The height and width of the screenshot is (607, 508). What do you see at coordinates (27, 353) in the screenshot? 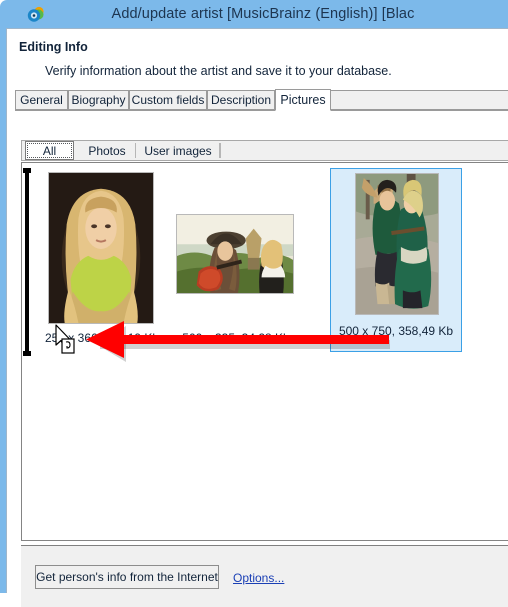
I see `insertion-marker-cap-bottom` at bounding box center [27, 353].